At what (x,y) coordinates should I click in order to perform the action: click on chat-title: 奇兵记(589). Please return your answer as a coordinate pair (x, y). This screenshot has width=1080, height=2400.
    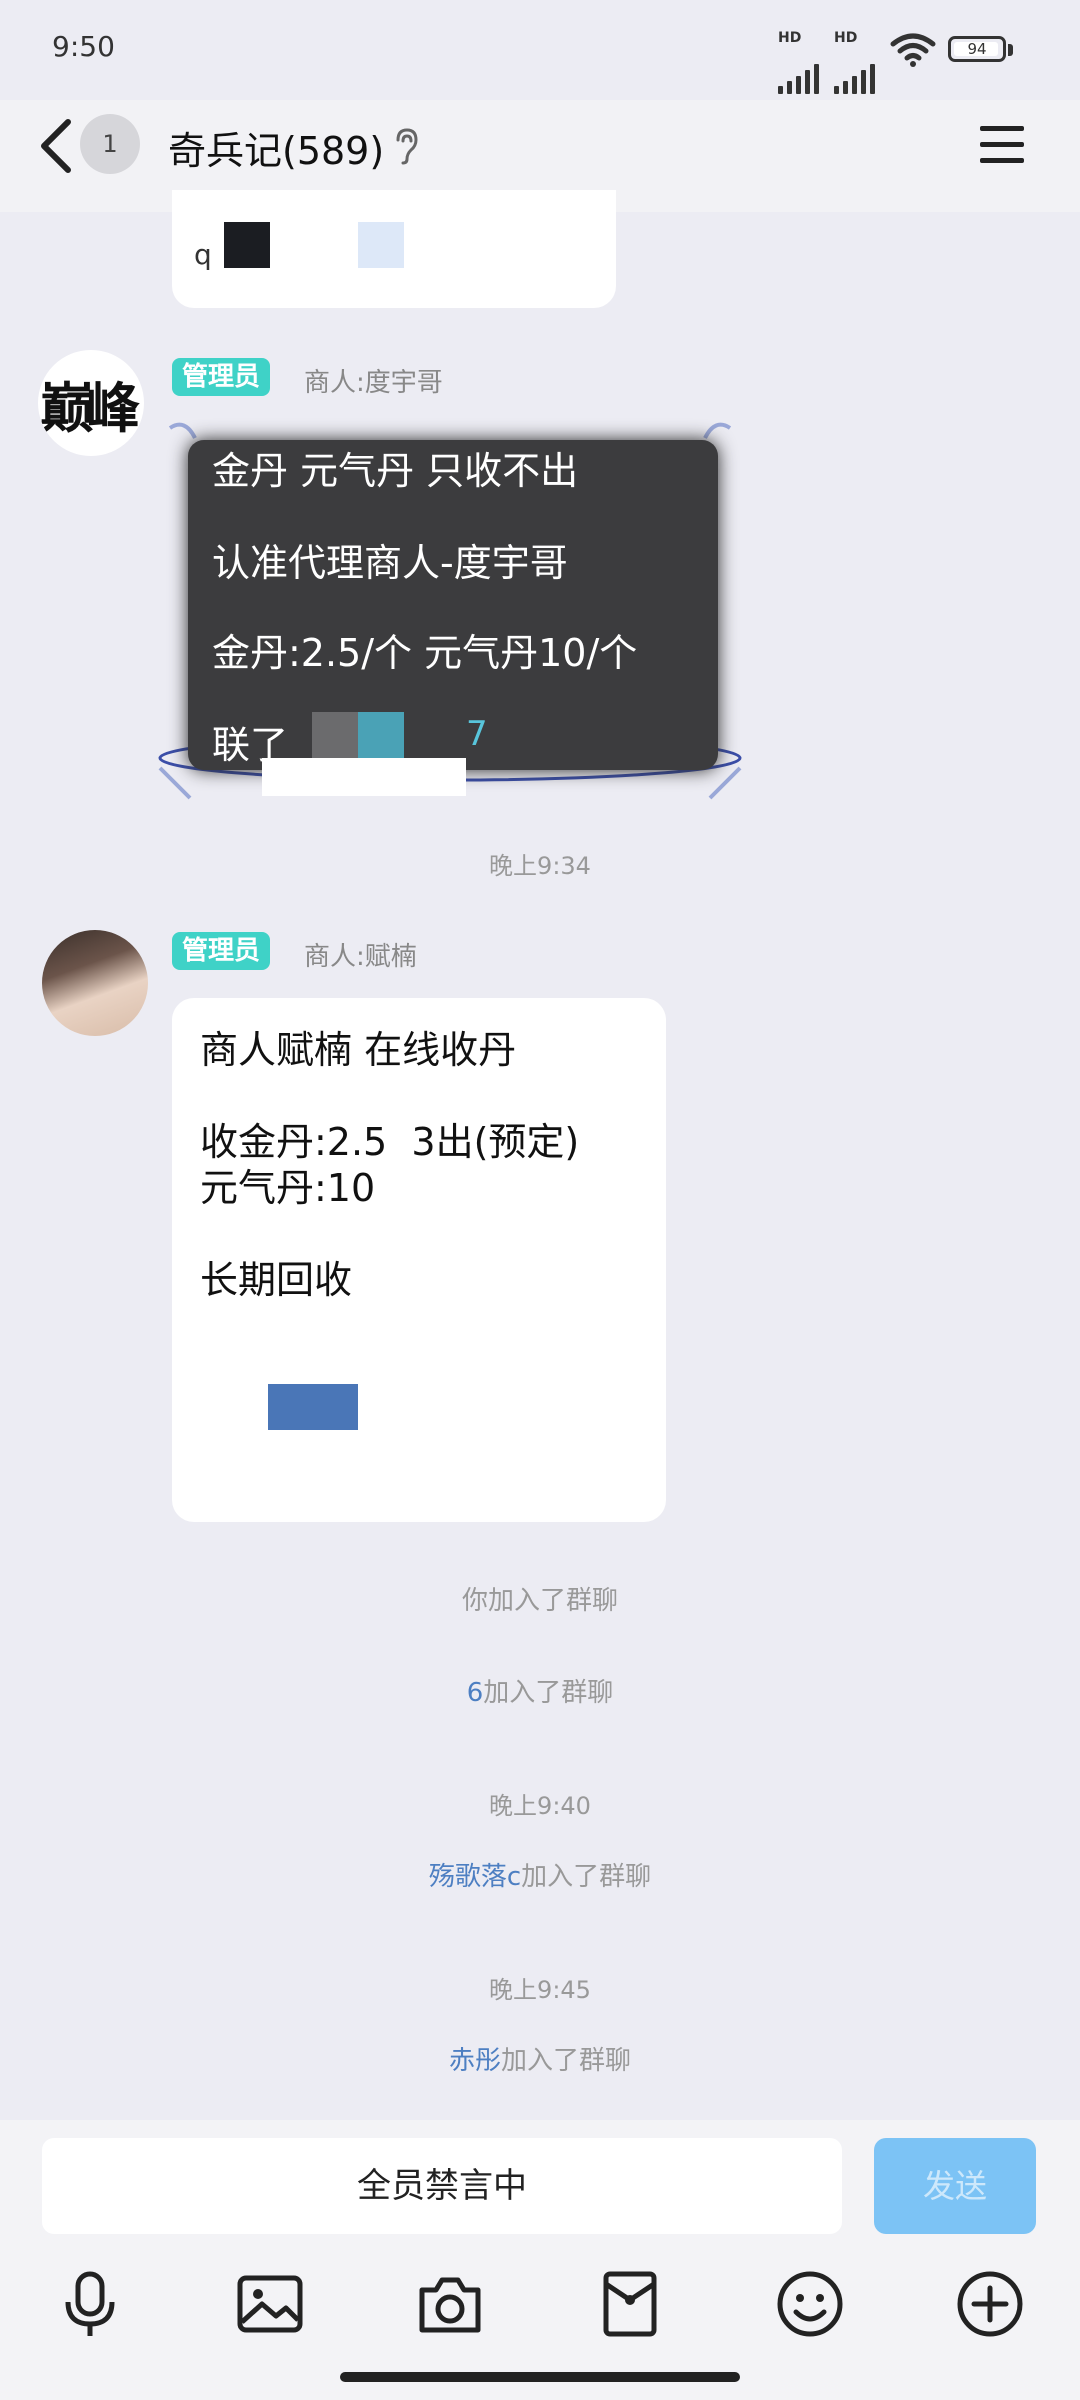
    Looking at the image, I should click on (276, 147).